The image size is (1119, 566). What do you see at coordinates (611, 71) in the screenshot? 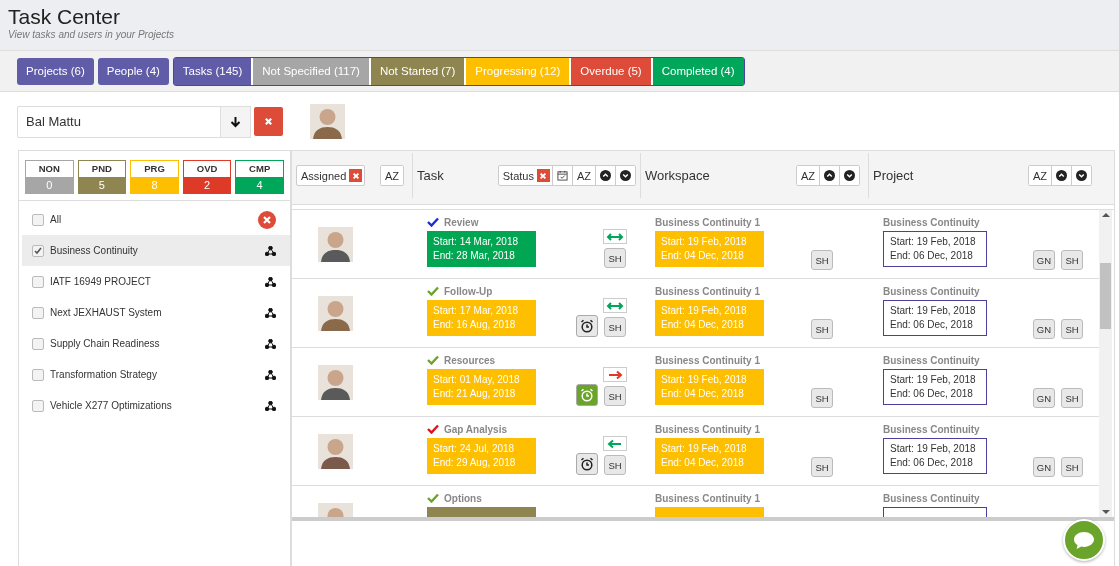
I see `status-filter-button: Overdue (5)` at bounding box center [611, 71].